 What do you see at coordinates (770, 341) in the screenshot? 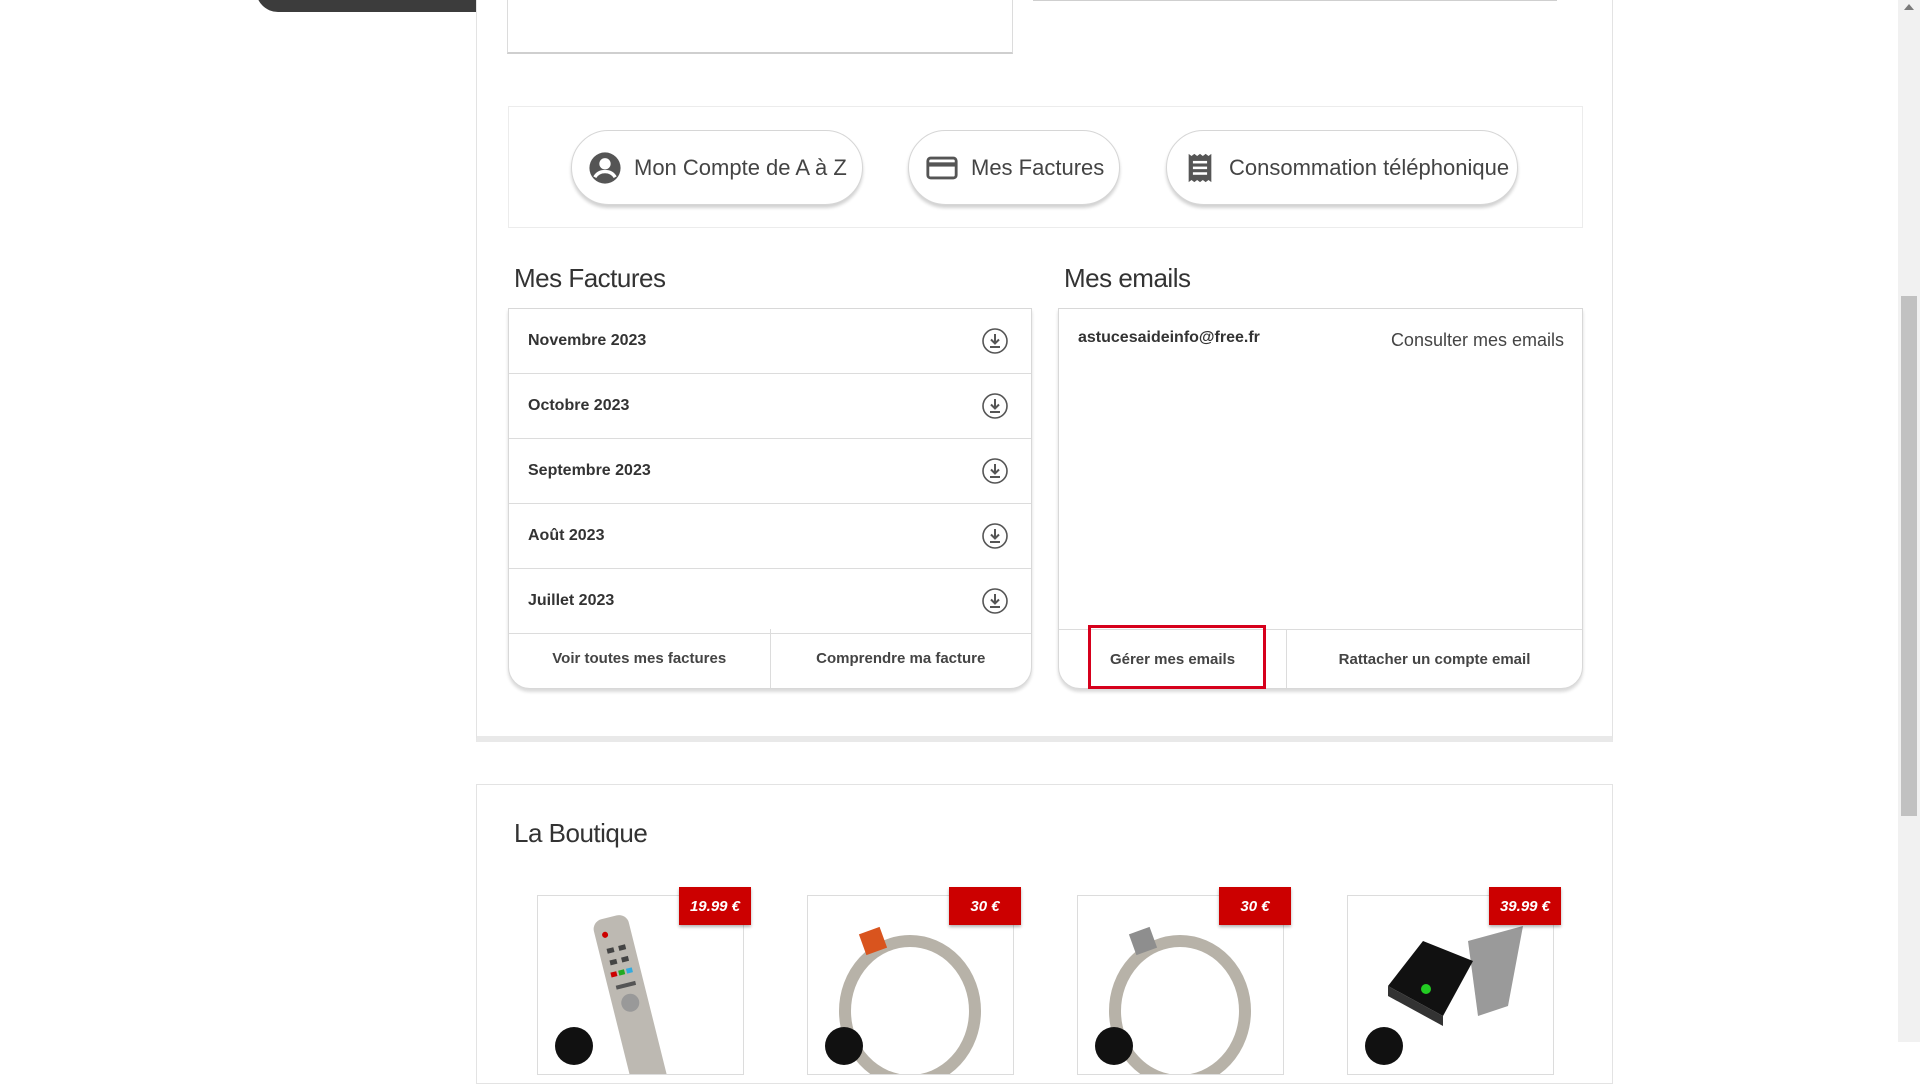
I see `invoice-row: Novembre 2023` at bounding box center [770, 341].